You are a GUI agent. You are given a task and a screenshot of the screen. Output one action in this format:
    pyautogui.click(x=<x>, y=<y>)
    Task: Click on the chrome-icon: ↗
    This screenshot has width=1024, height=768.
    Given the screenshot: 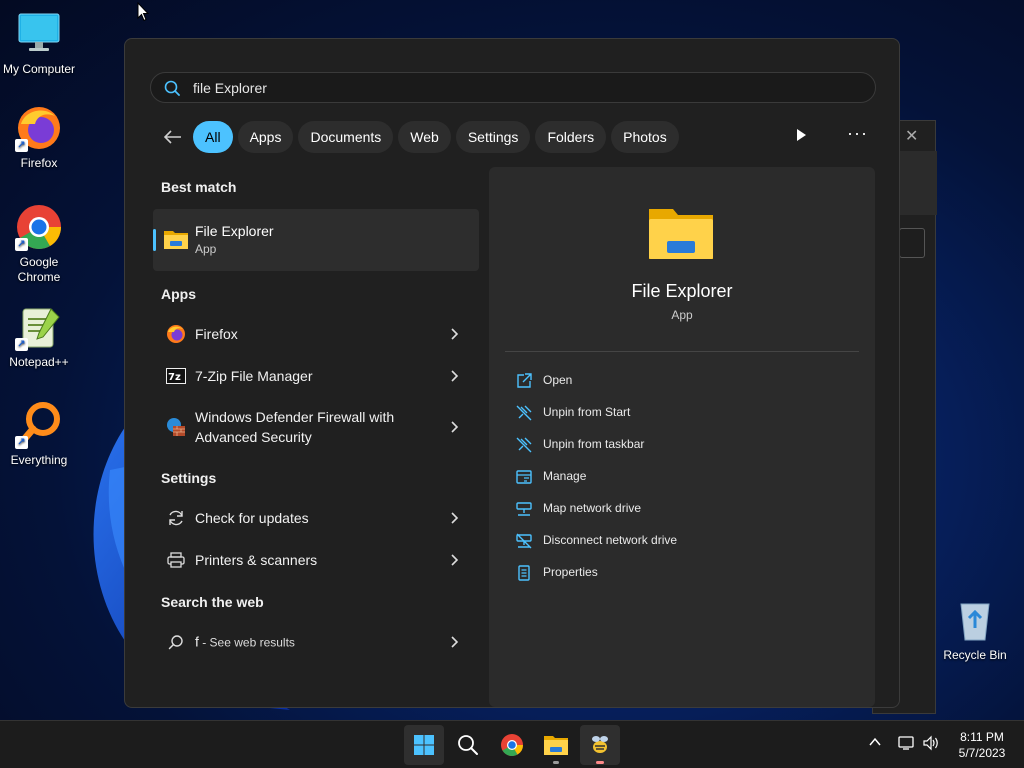 What is the action you would take?
    pyautogui.click(x=39, y=227)
    